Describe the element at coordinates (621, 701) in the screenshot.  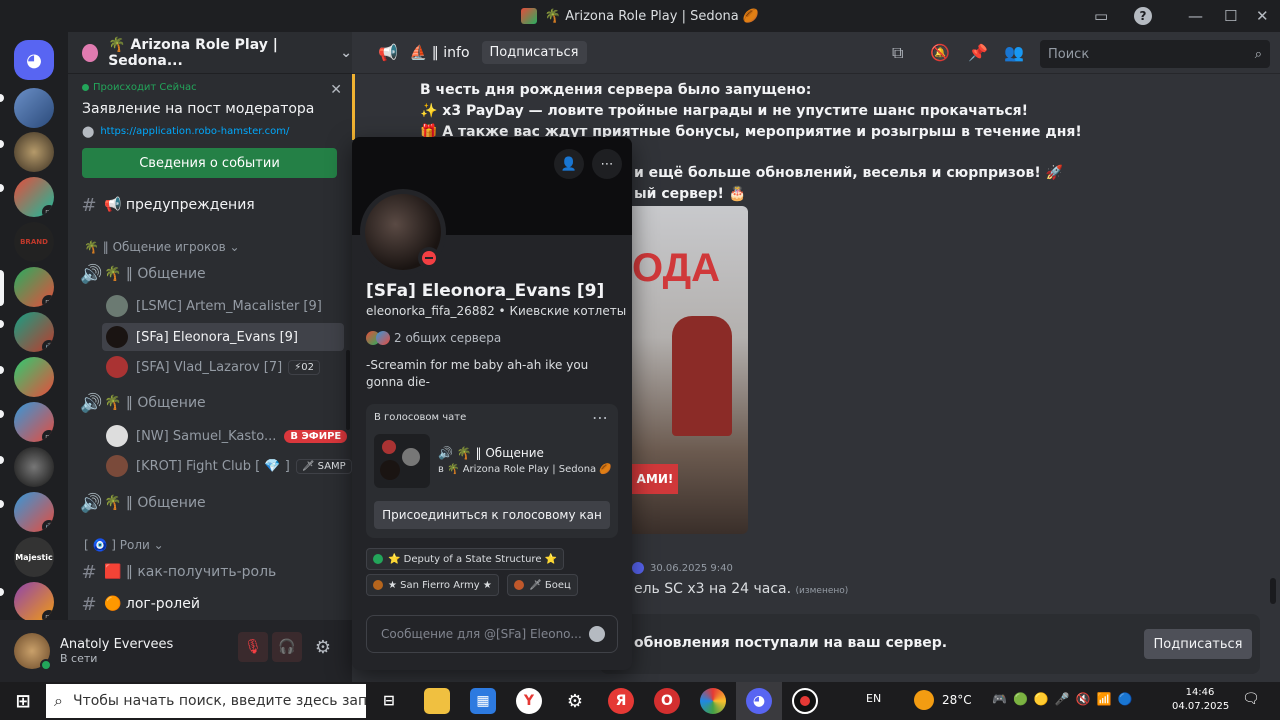
I see `yandex-icon: Я` at that location.